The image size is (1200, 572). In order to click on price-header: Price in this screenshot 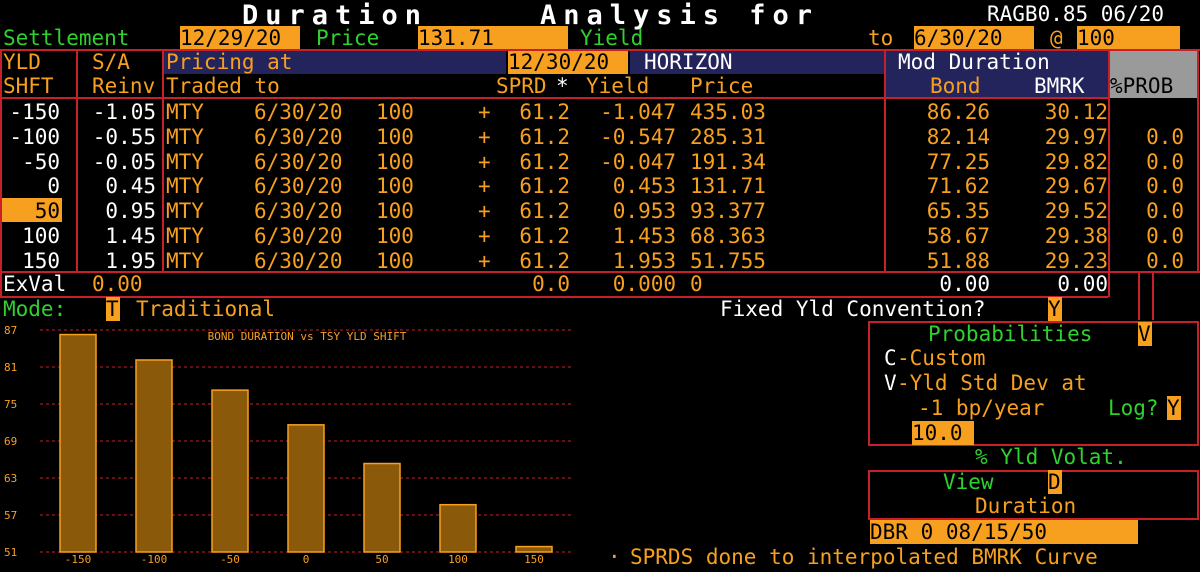, I will do `click(722, 86)`.